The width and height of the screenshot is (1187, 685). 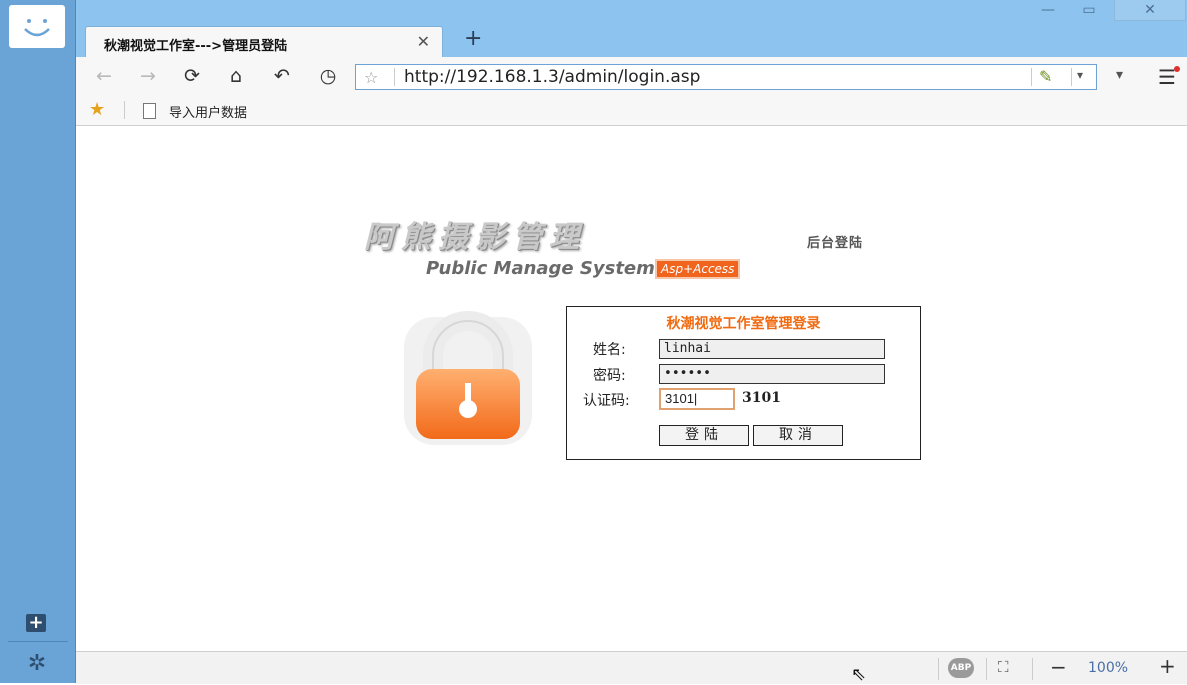 I want to click on padlock-icon, so click(x=468, y=381).